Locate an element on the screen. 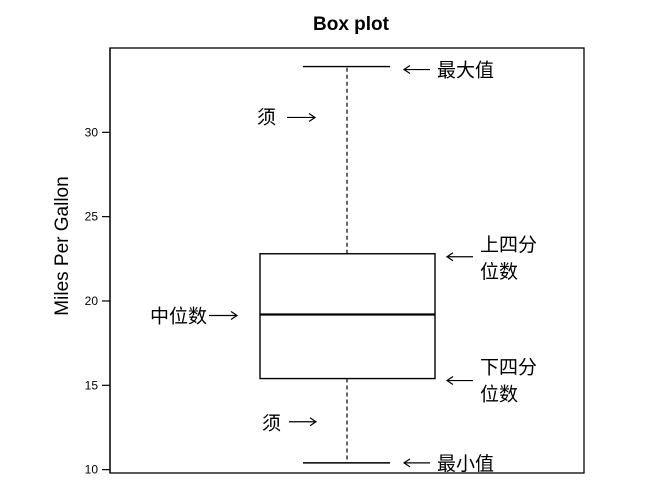 Image resolution: width=657 pixels, height=486 pixels. q3-label-line1: 上四分 is located at coordinates (508, 245).